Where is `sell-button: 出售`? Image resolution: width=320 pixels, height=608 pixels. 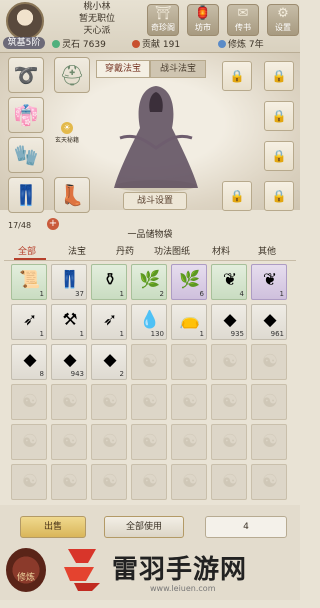 sell-button: 出售 is located at coordinates (53, 527).